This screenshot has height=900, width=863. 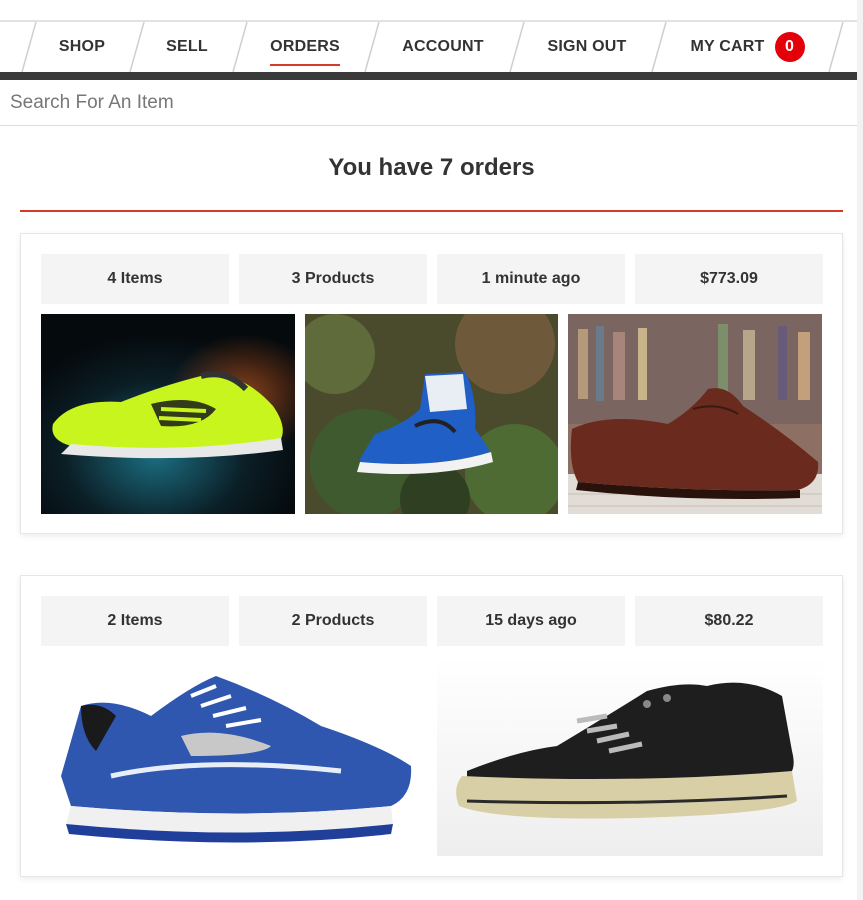 I want to click on nav-orders: ORDERS, so click(x=305, y=47).